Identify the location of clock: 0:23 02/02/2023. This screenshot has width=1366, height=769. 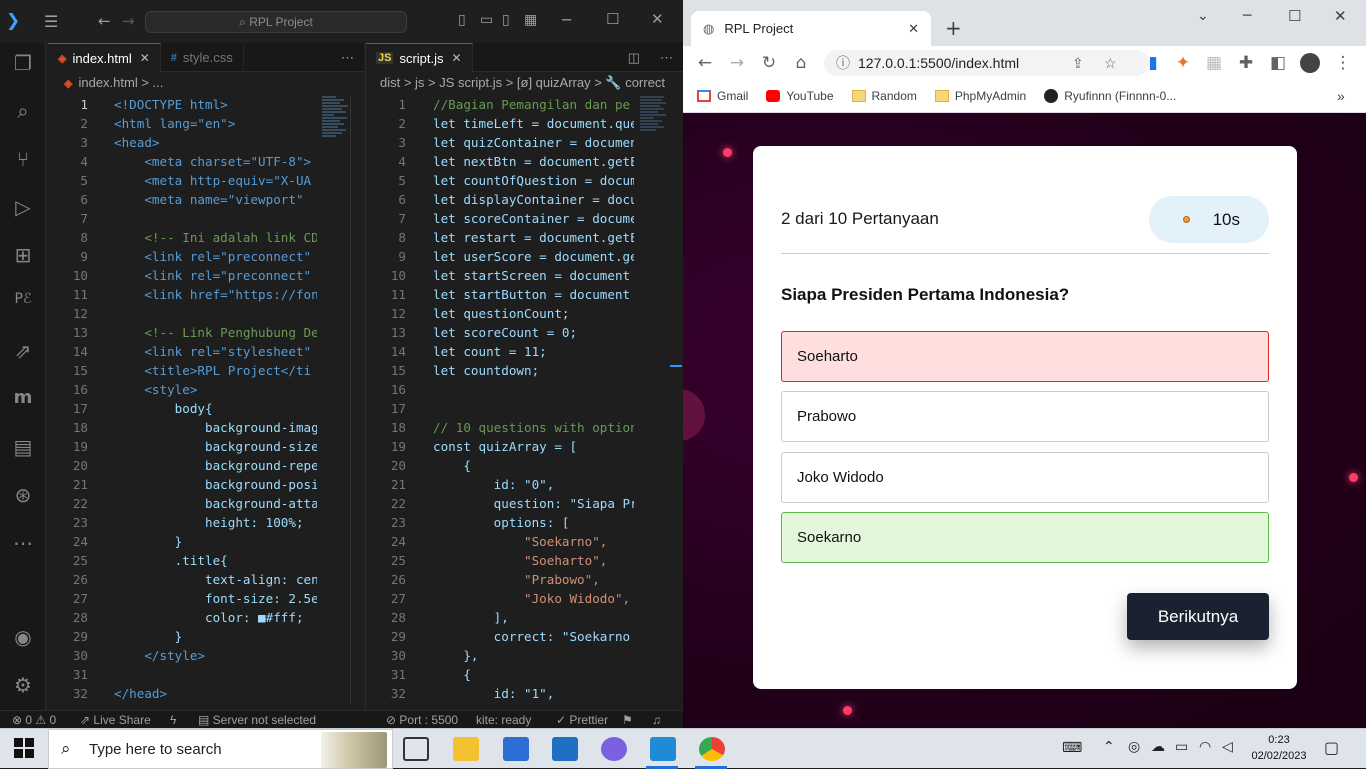
(1279, 748).